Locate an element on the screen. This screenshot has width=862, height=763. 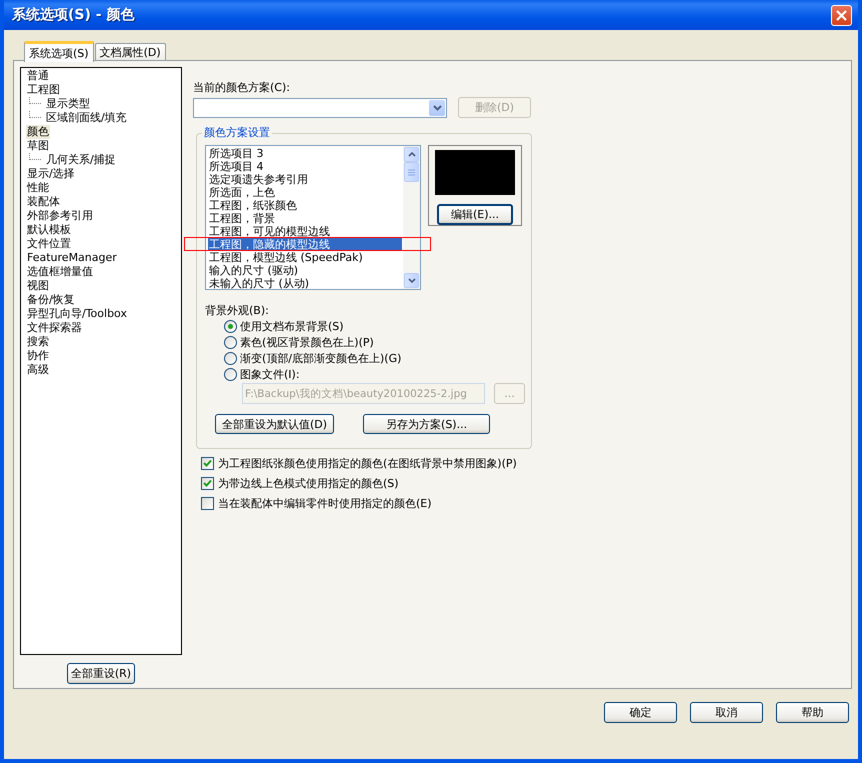
tree-item: 高级 is located at coordinates (38, 370).